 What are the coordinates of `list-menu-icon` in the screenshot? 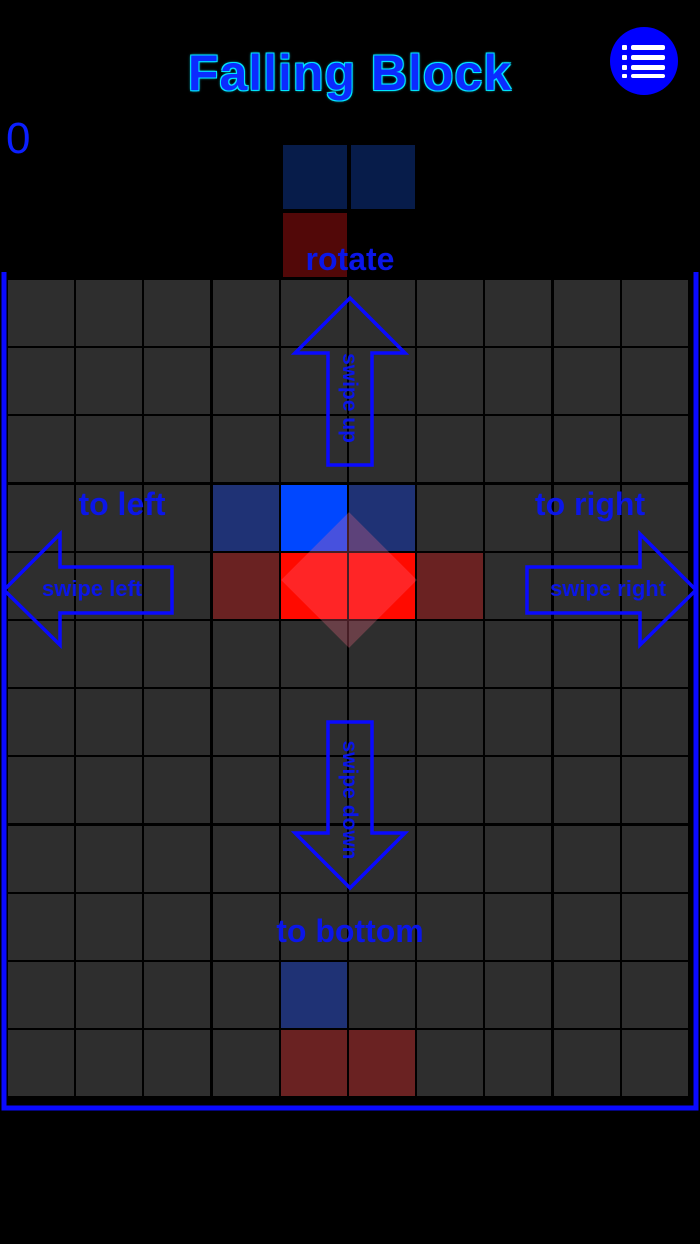 It's located at (643, 61).